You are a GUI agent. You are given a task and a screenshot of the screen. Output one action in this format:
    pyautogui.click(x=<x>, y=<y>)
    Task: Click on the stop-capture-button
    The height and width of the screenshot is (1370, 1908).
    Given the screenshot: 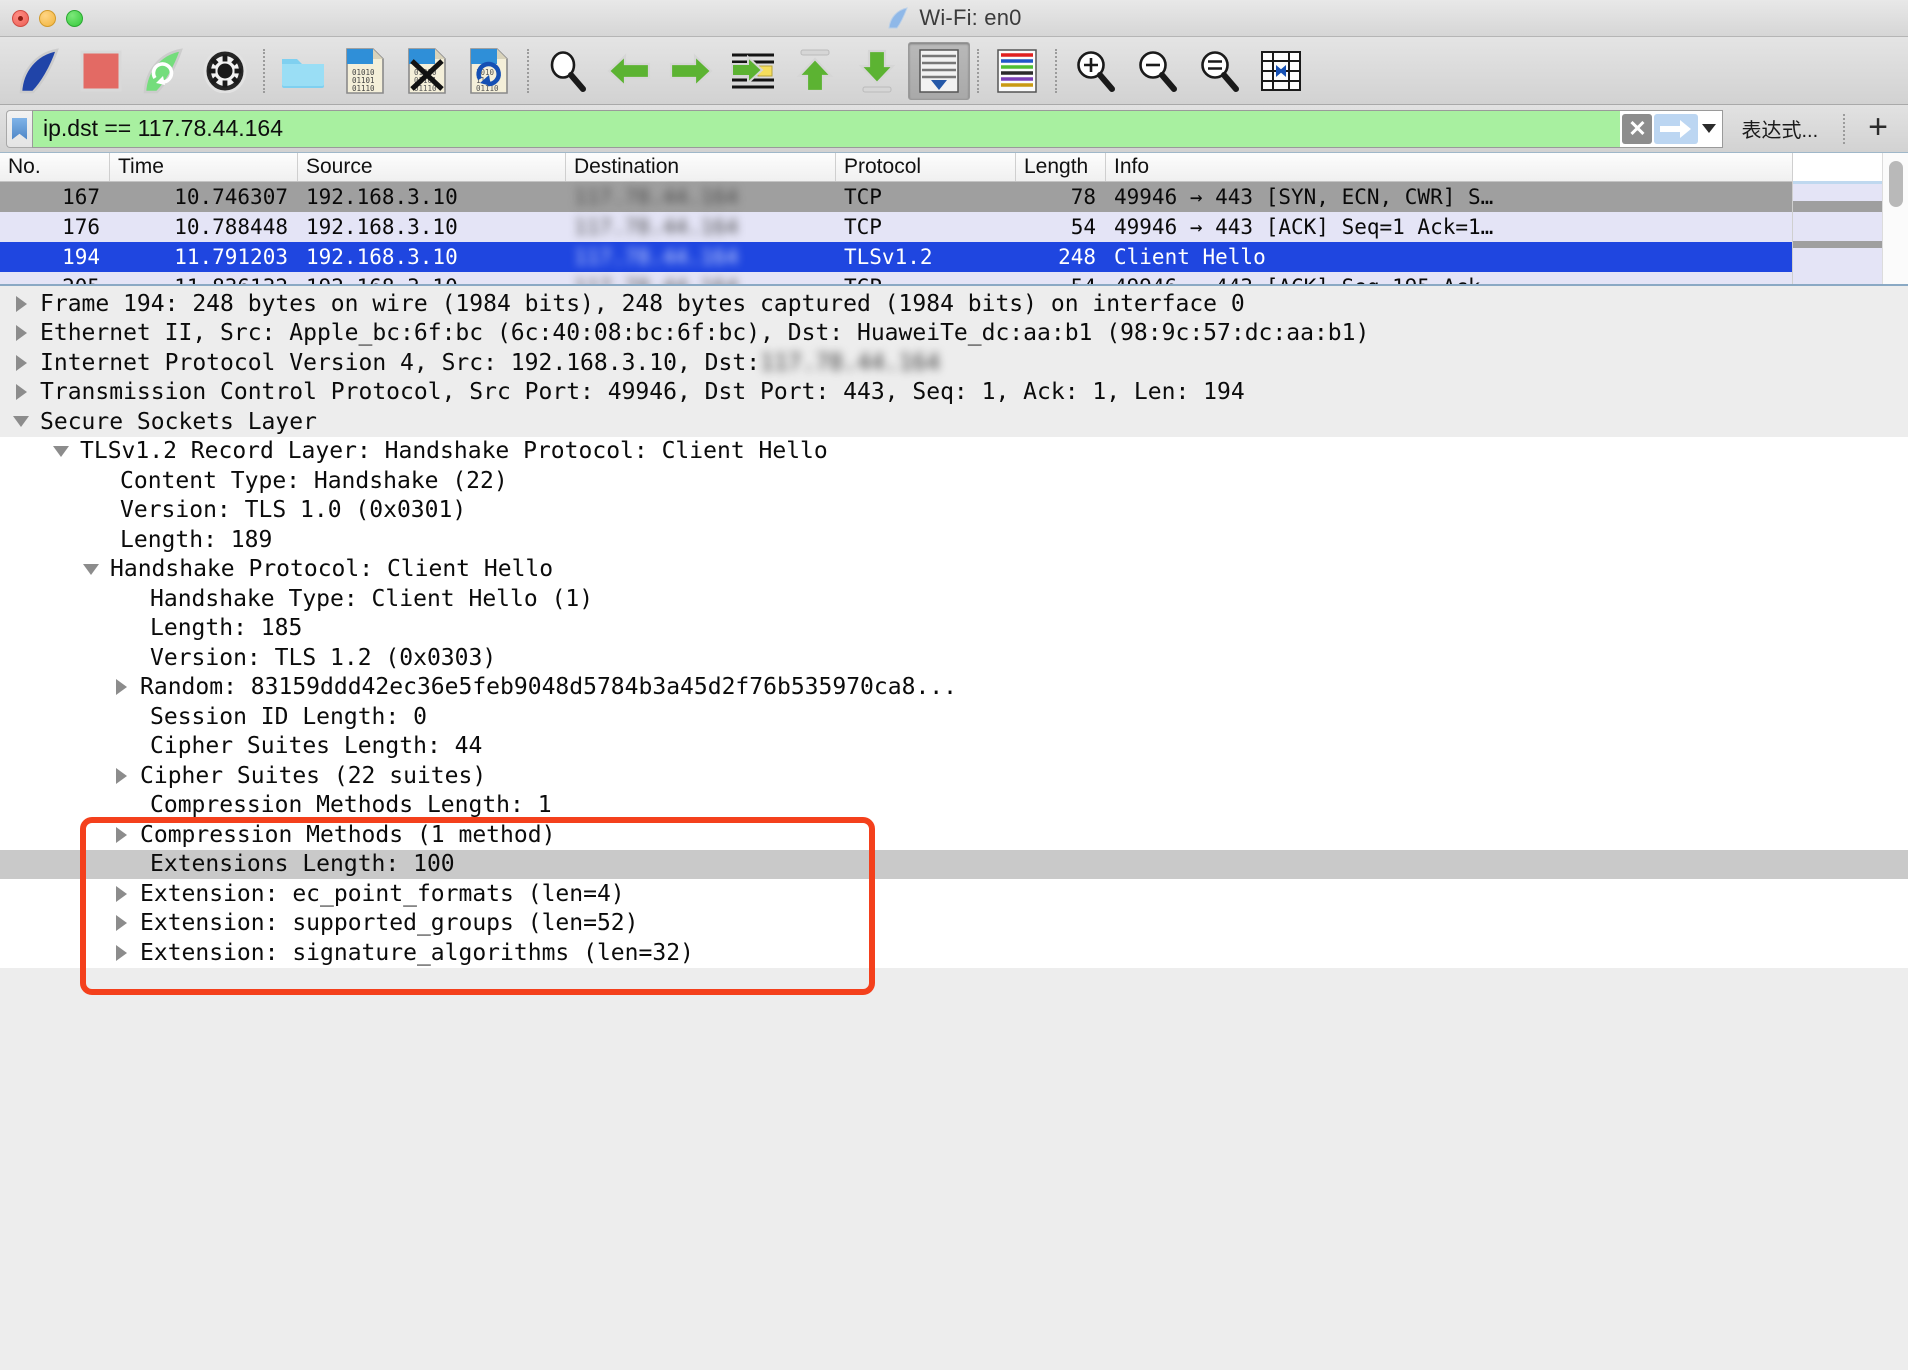 What is the action you would take?
    pyautogui.click(x=101, y=71)
    